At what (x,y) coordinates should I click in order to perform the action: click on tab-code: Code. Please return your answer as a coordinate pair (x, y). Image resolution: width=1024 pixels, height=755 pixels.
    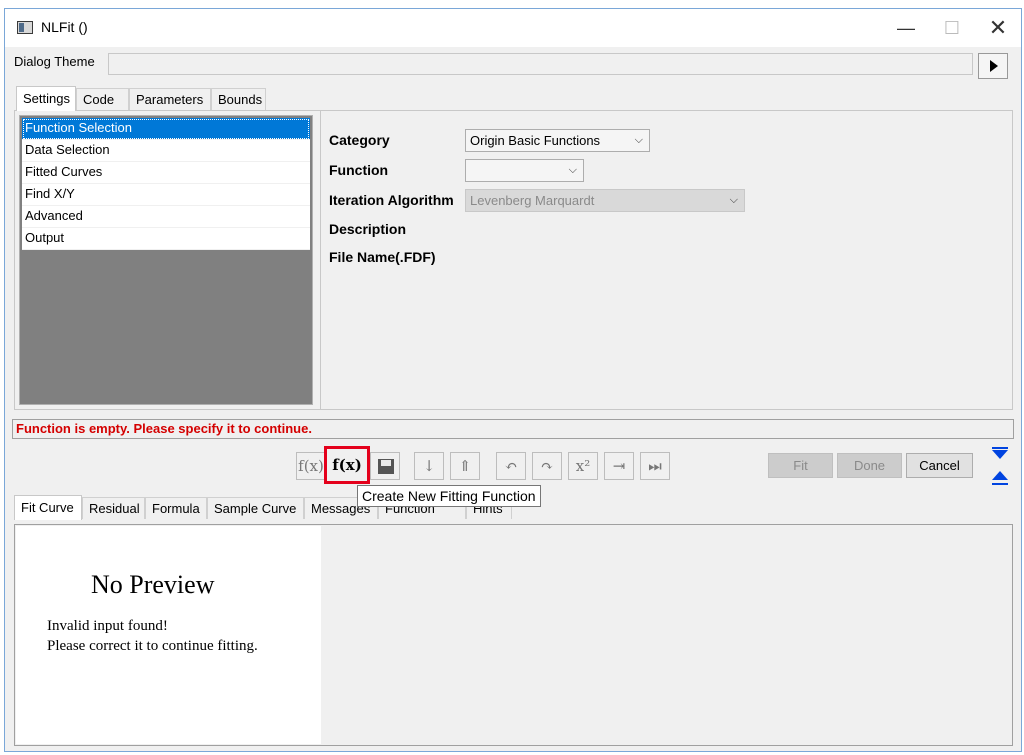
    Looking at the image, I should click on (102, 99).